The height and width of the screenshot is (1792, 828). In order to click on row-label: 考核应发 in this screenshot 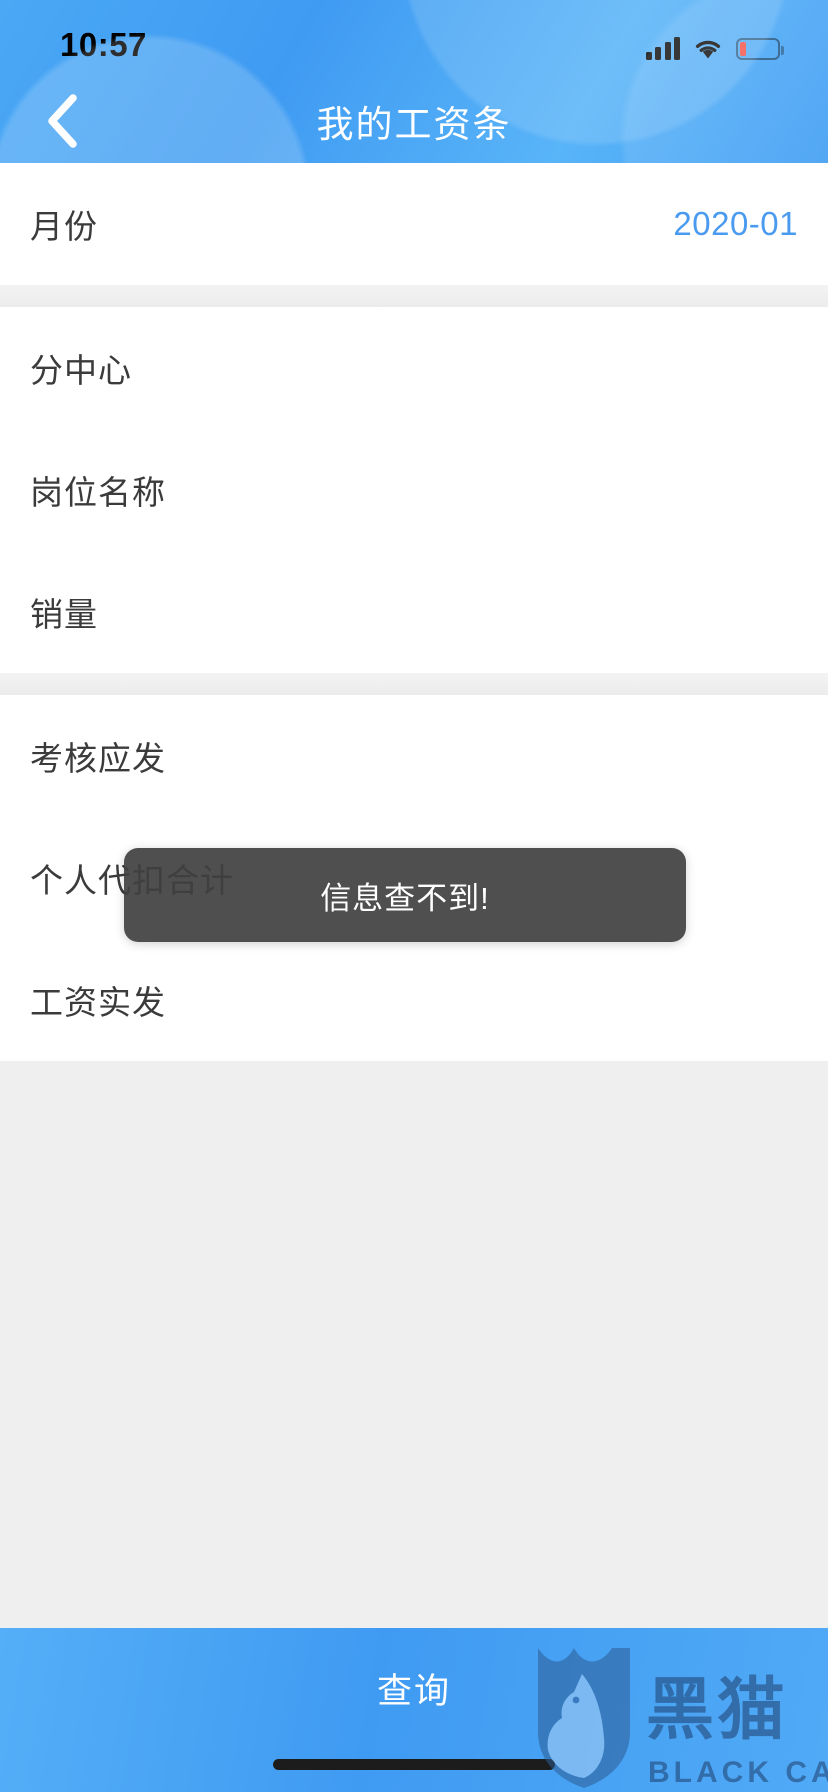, I will do `click(98, 758)`.